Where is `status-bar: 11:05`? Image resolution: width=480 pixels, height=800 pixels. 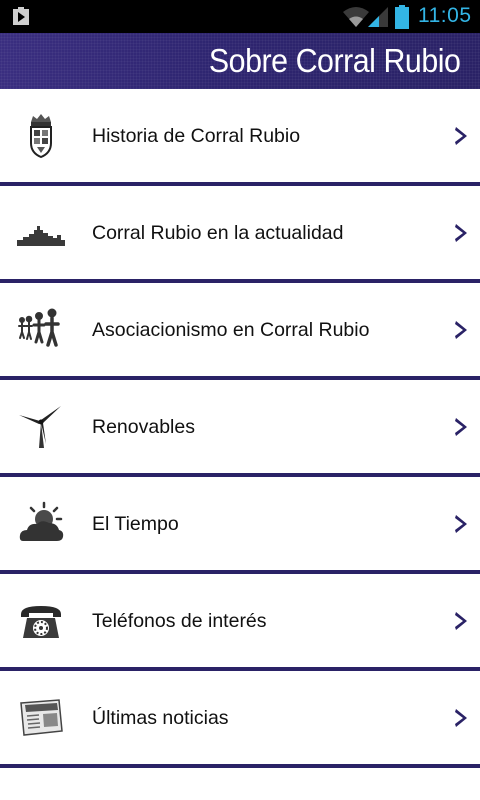 status-bar: 11:05 is located at coordinates (240, 16).